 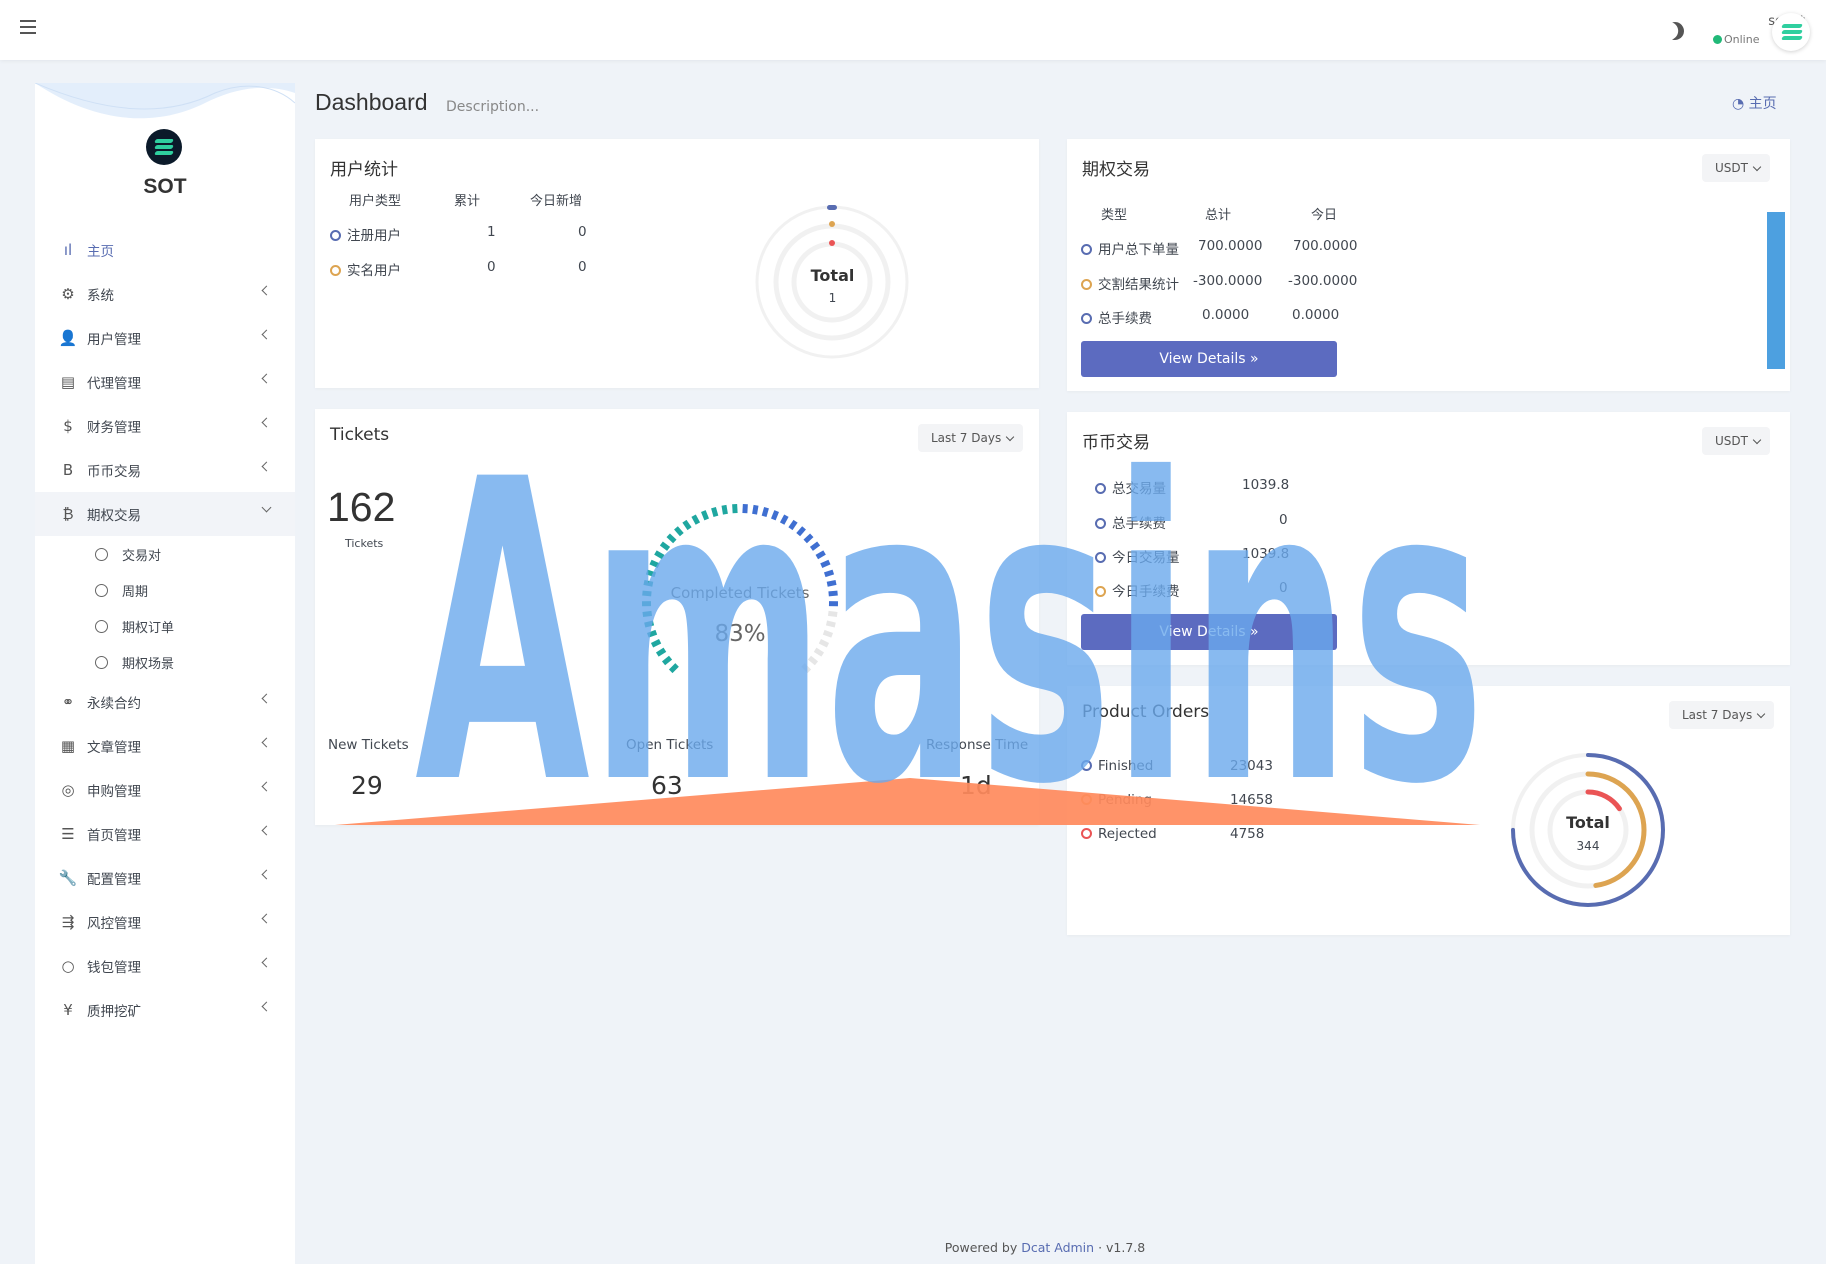 What do you see at coordinates (1226, 315) in the screenshot?
I see `row-total: 0.0000` at bounding box center [1226, 315].